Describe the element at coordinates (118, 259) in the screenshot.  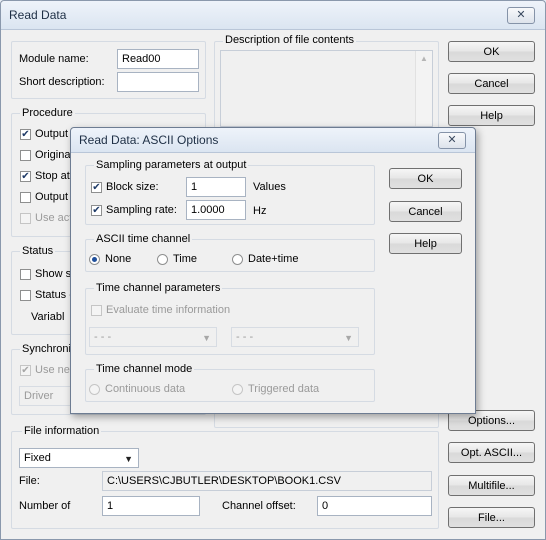
I see `time-none-label: None` at that location.